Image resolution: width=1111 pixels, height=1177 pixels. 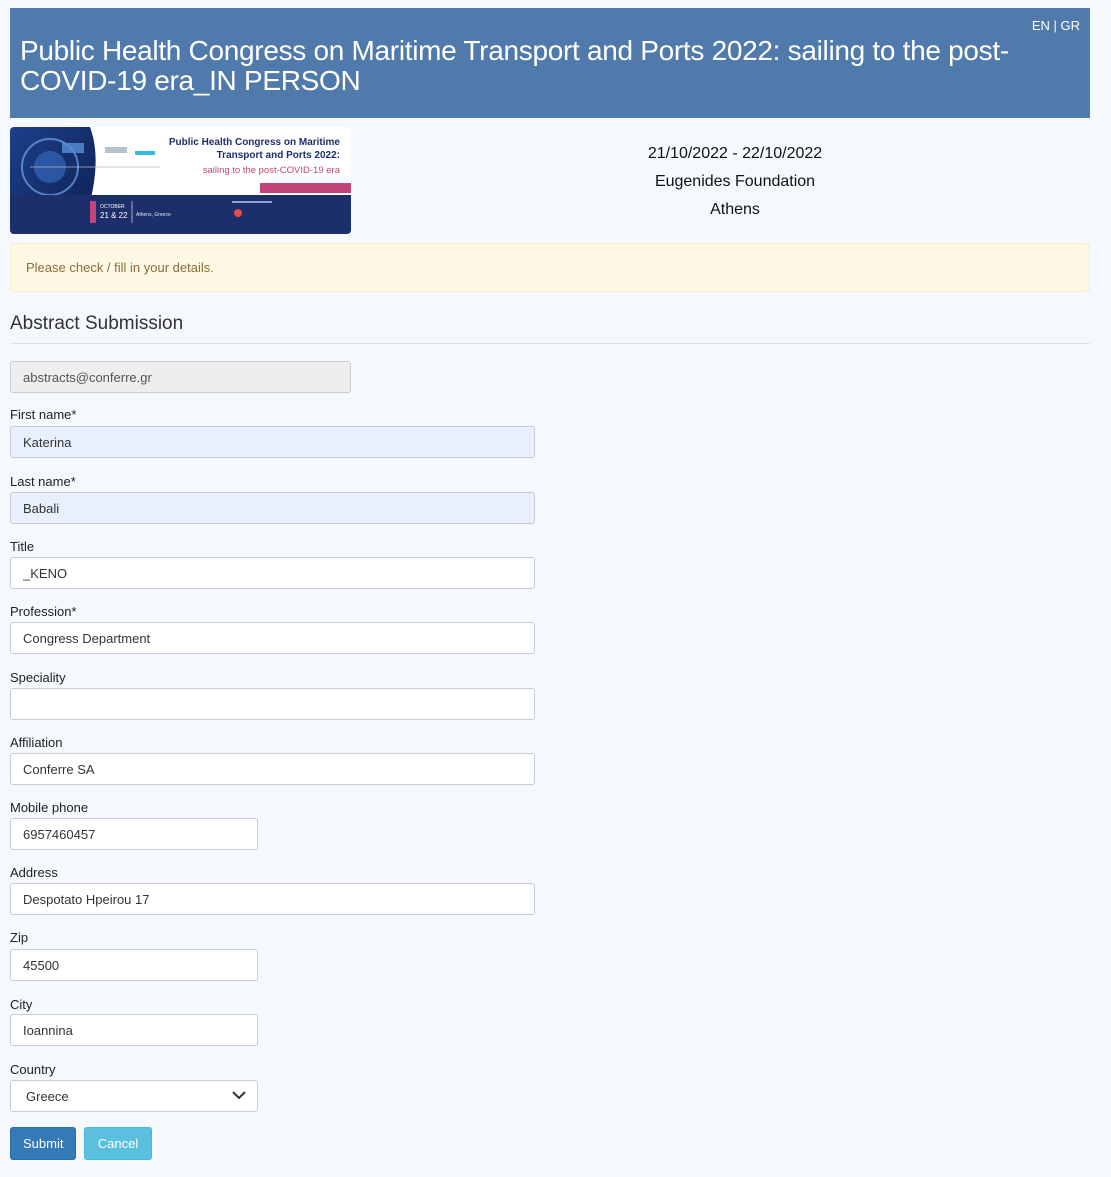 What do you see at coordinates (550, 328) in the screenshot?
I see `section-title: Abstract Submission` at bounding box center [550, 328].